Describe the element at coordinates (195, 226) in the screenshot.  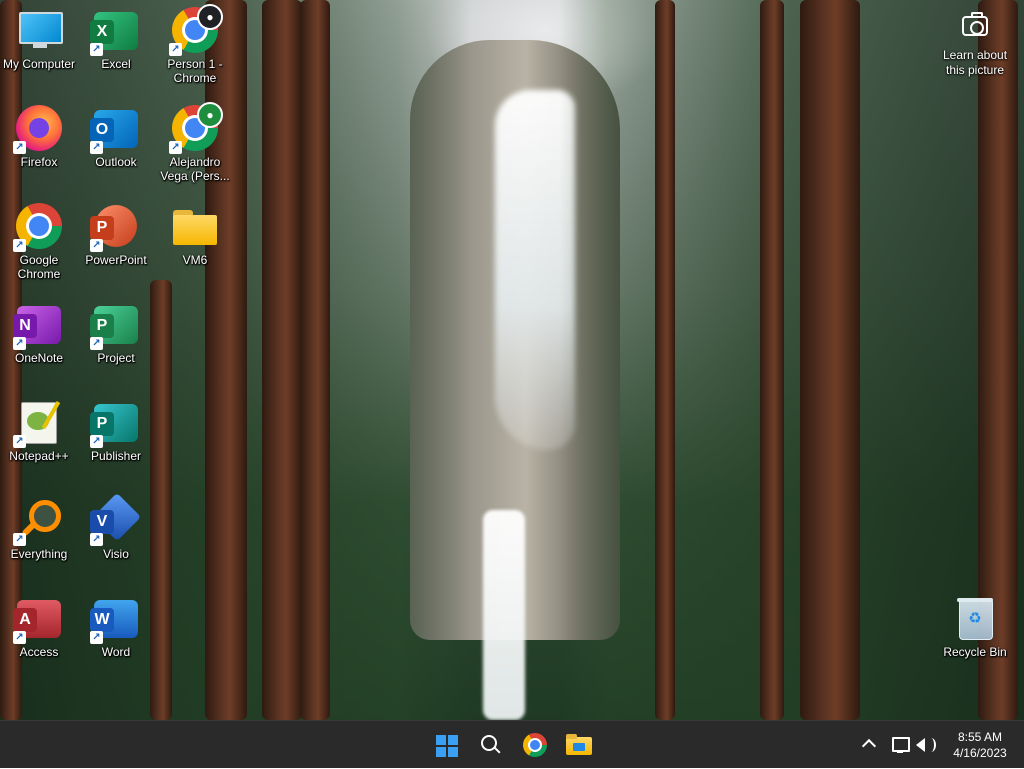
I see `folder-icon` at that location.